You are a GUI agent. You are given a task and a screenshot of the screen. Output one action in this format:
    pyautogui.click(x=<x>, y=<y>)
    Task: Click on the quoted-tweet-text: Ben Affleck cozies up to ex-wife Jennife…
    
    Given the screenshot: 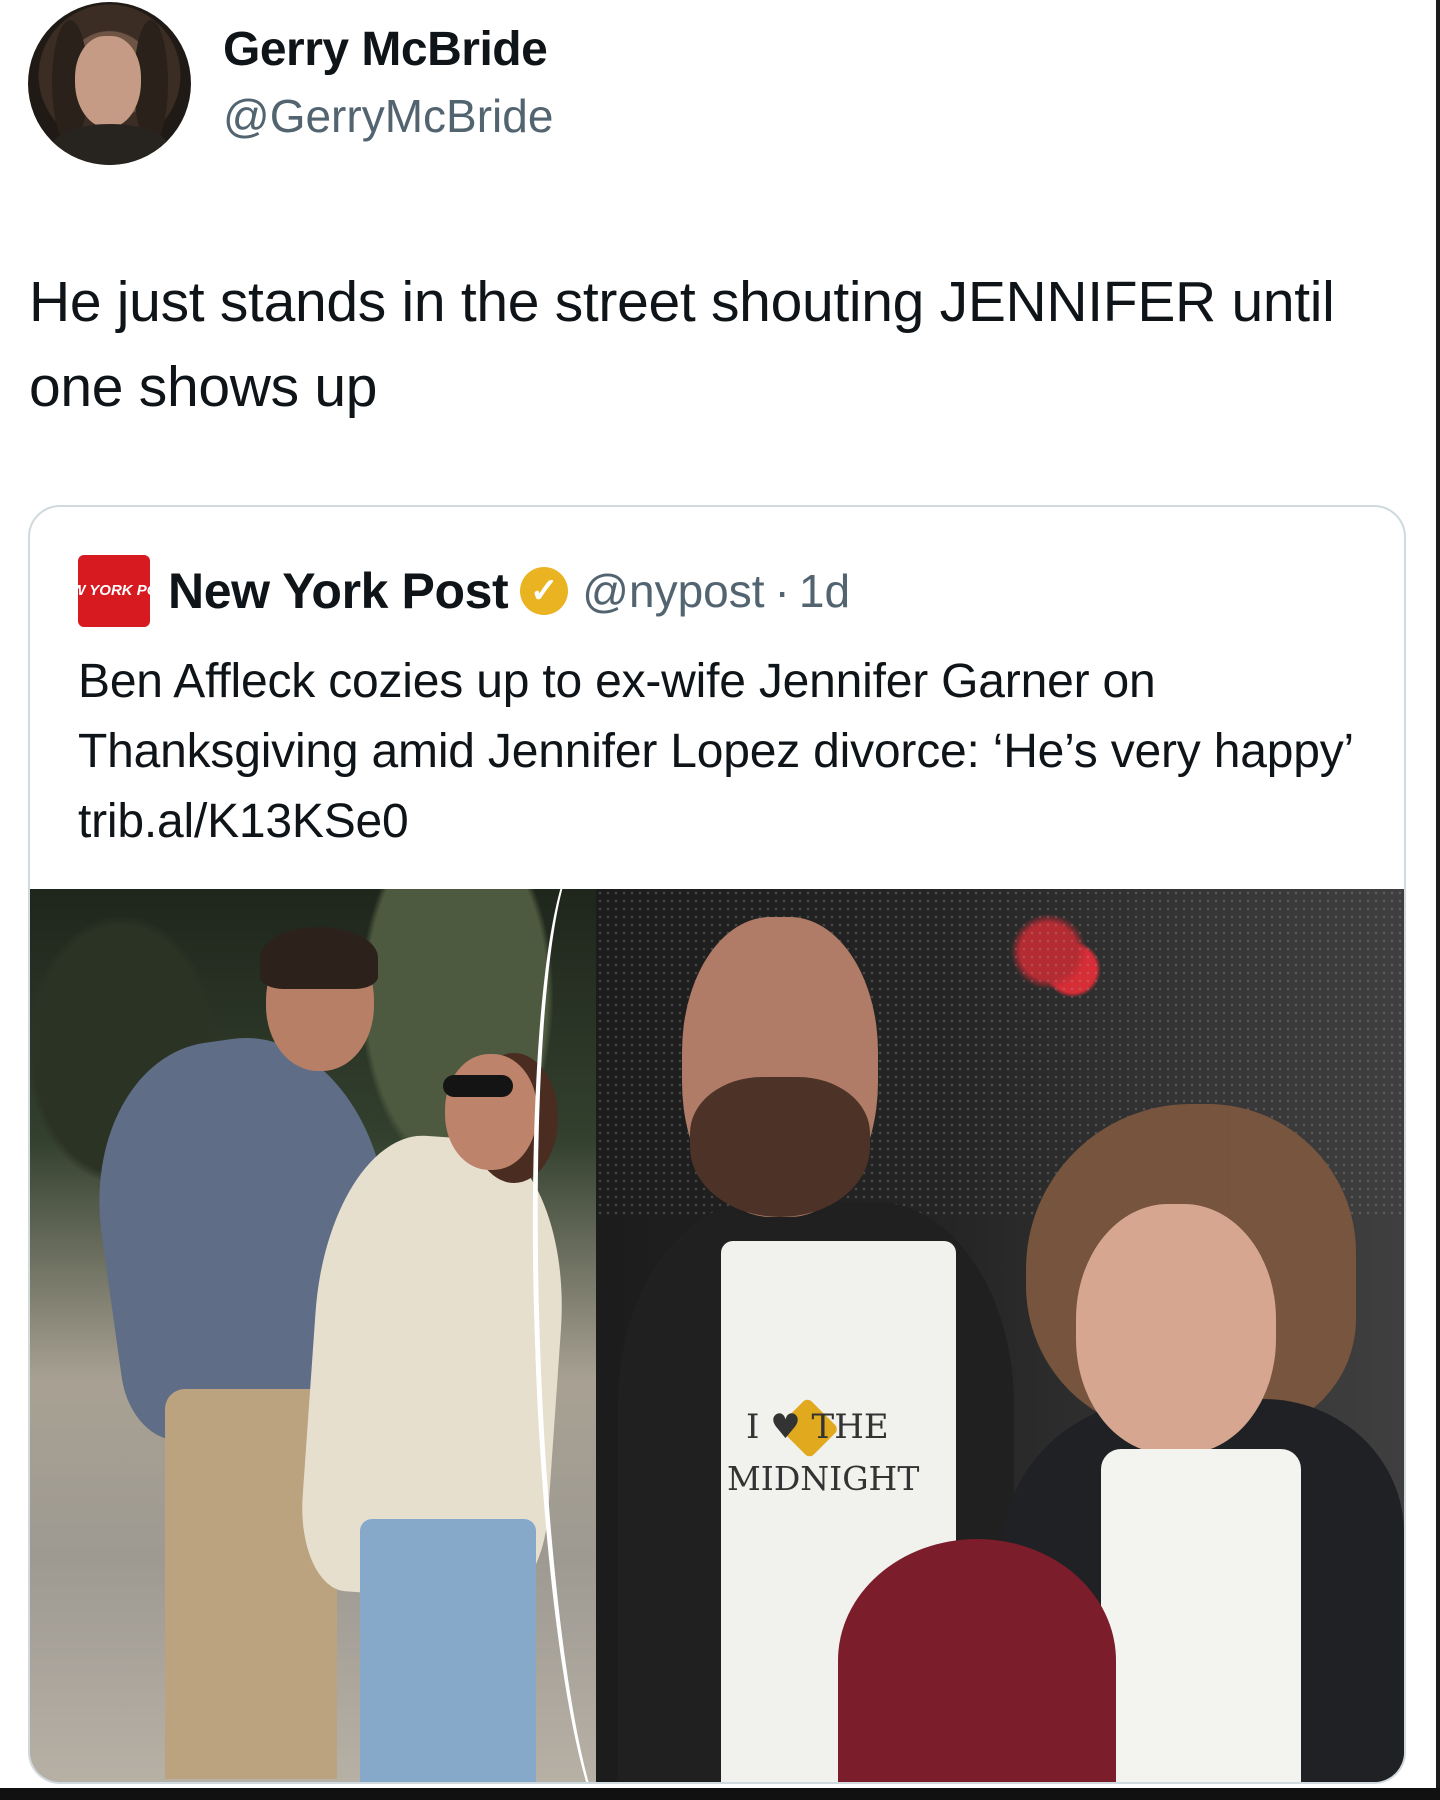 What is the action you would take?
    pyautogui.click(x=723, y=752)
    